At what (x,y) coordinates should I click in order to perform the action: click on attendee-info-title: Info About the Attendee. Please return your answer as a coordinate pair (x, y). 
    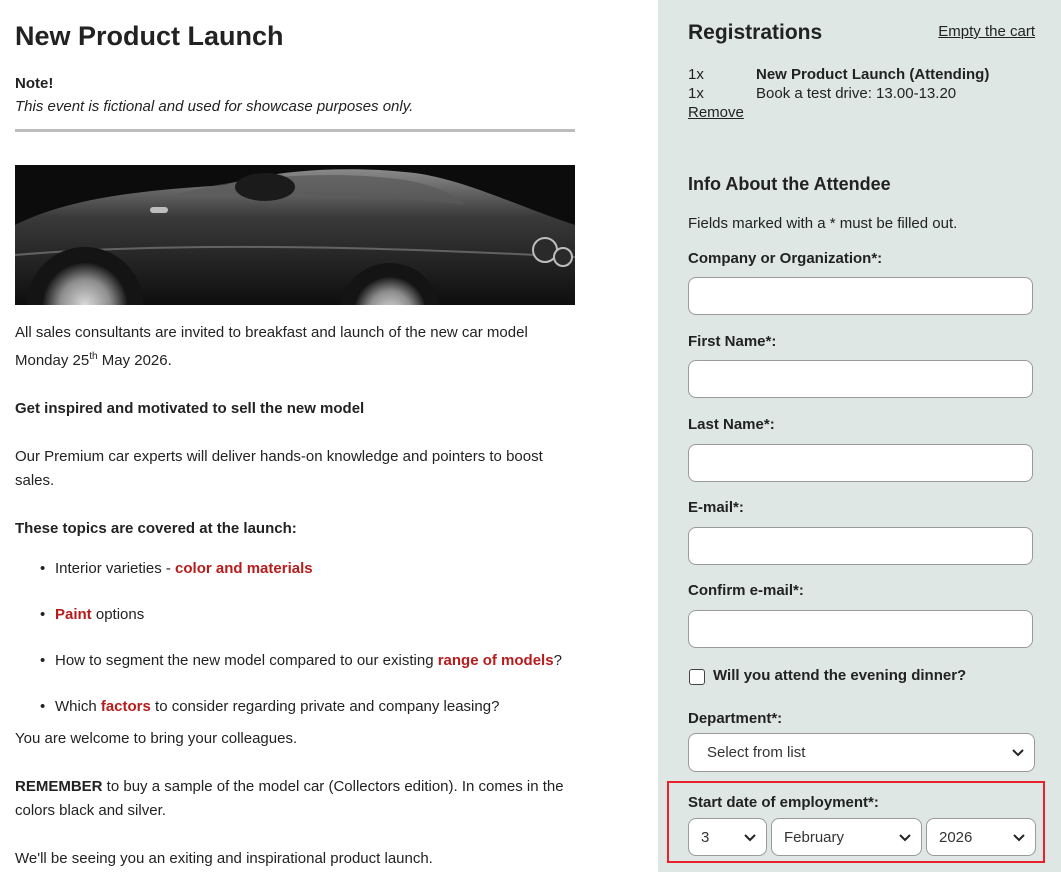
    Looking at the image, I should click on (789, 184).